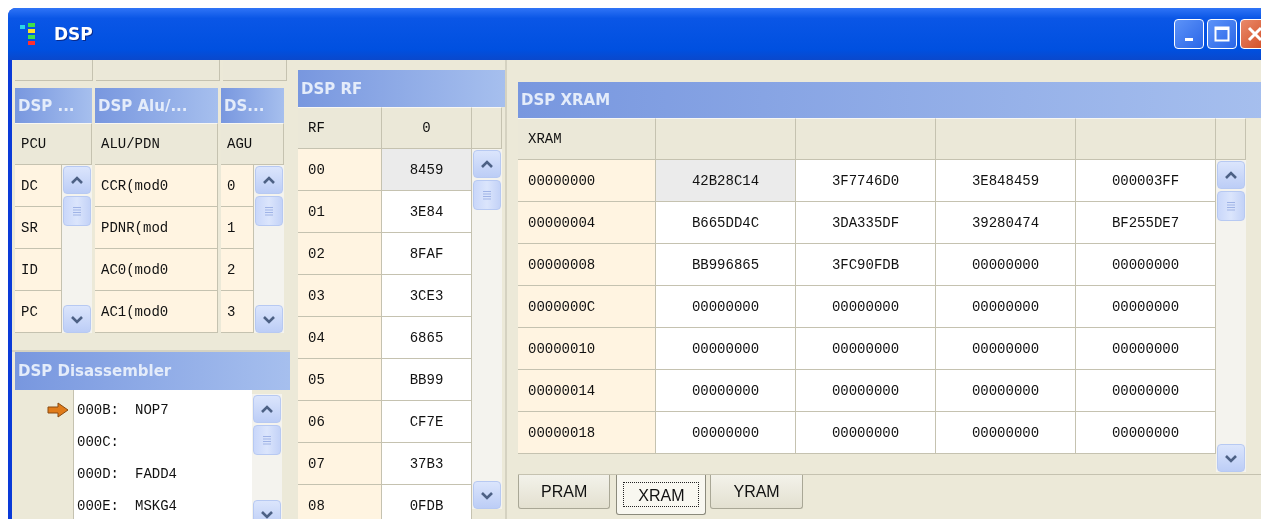 The height and width of the screenshot is (519, 1261). Describe the element at coordinates (237, 312) in the screenshot. I see `table-cell: 3` at that location.